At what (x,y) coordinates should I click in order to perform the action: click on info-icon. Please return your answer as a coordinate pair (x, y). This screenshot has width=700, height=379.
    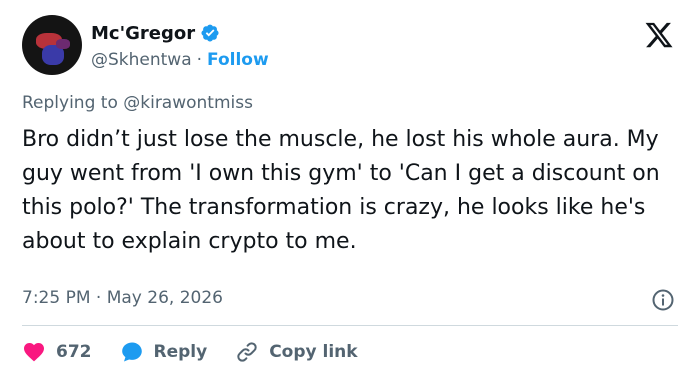
    Looking at the image, I should click on (663, 300).